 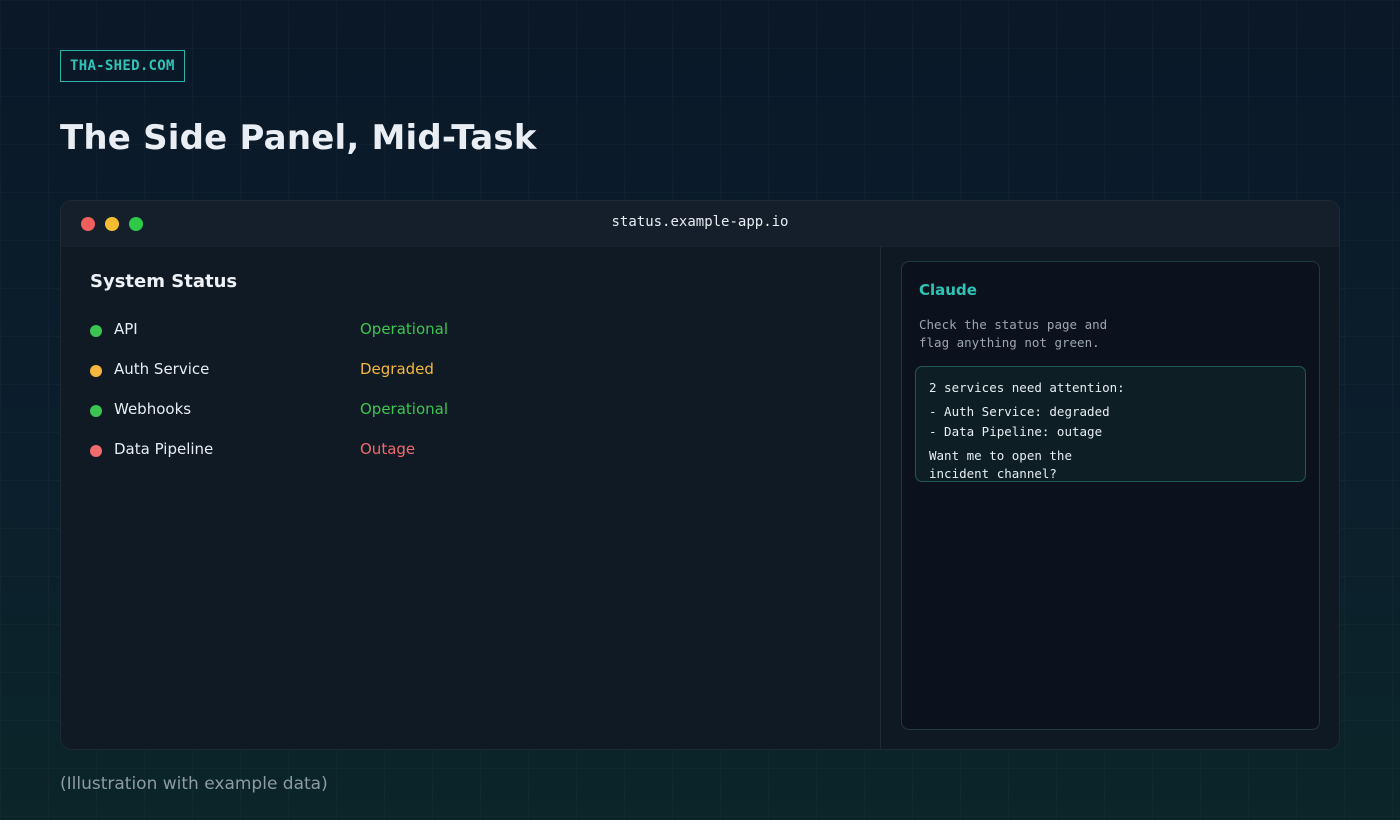 What do you see at coordinates (470, 451) in the screenshot?
I see `service-row-data-pipeline: Data Pipeline Outage` at bounding box center [470, 451].